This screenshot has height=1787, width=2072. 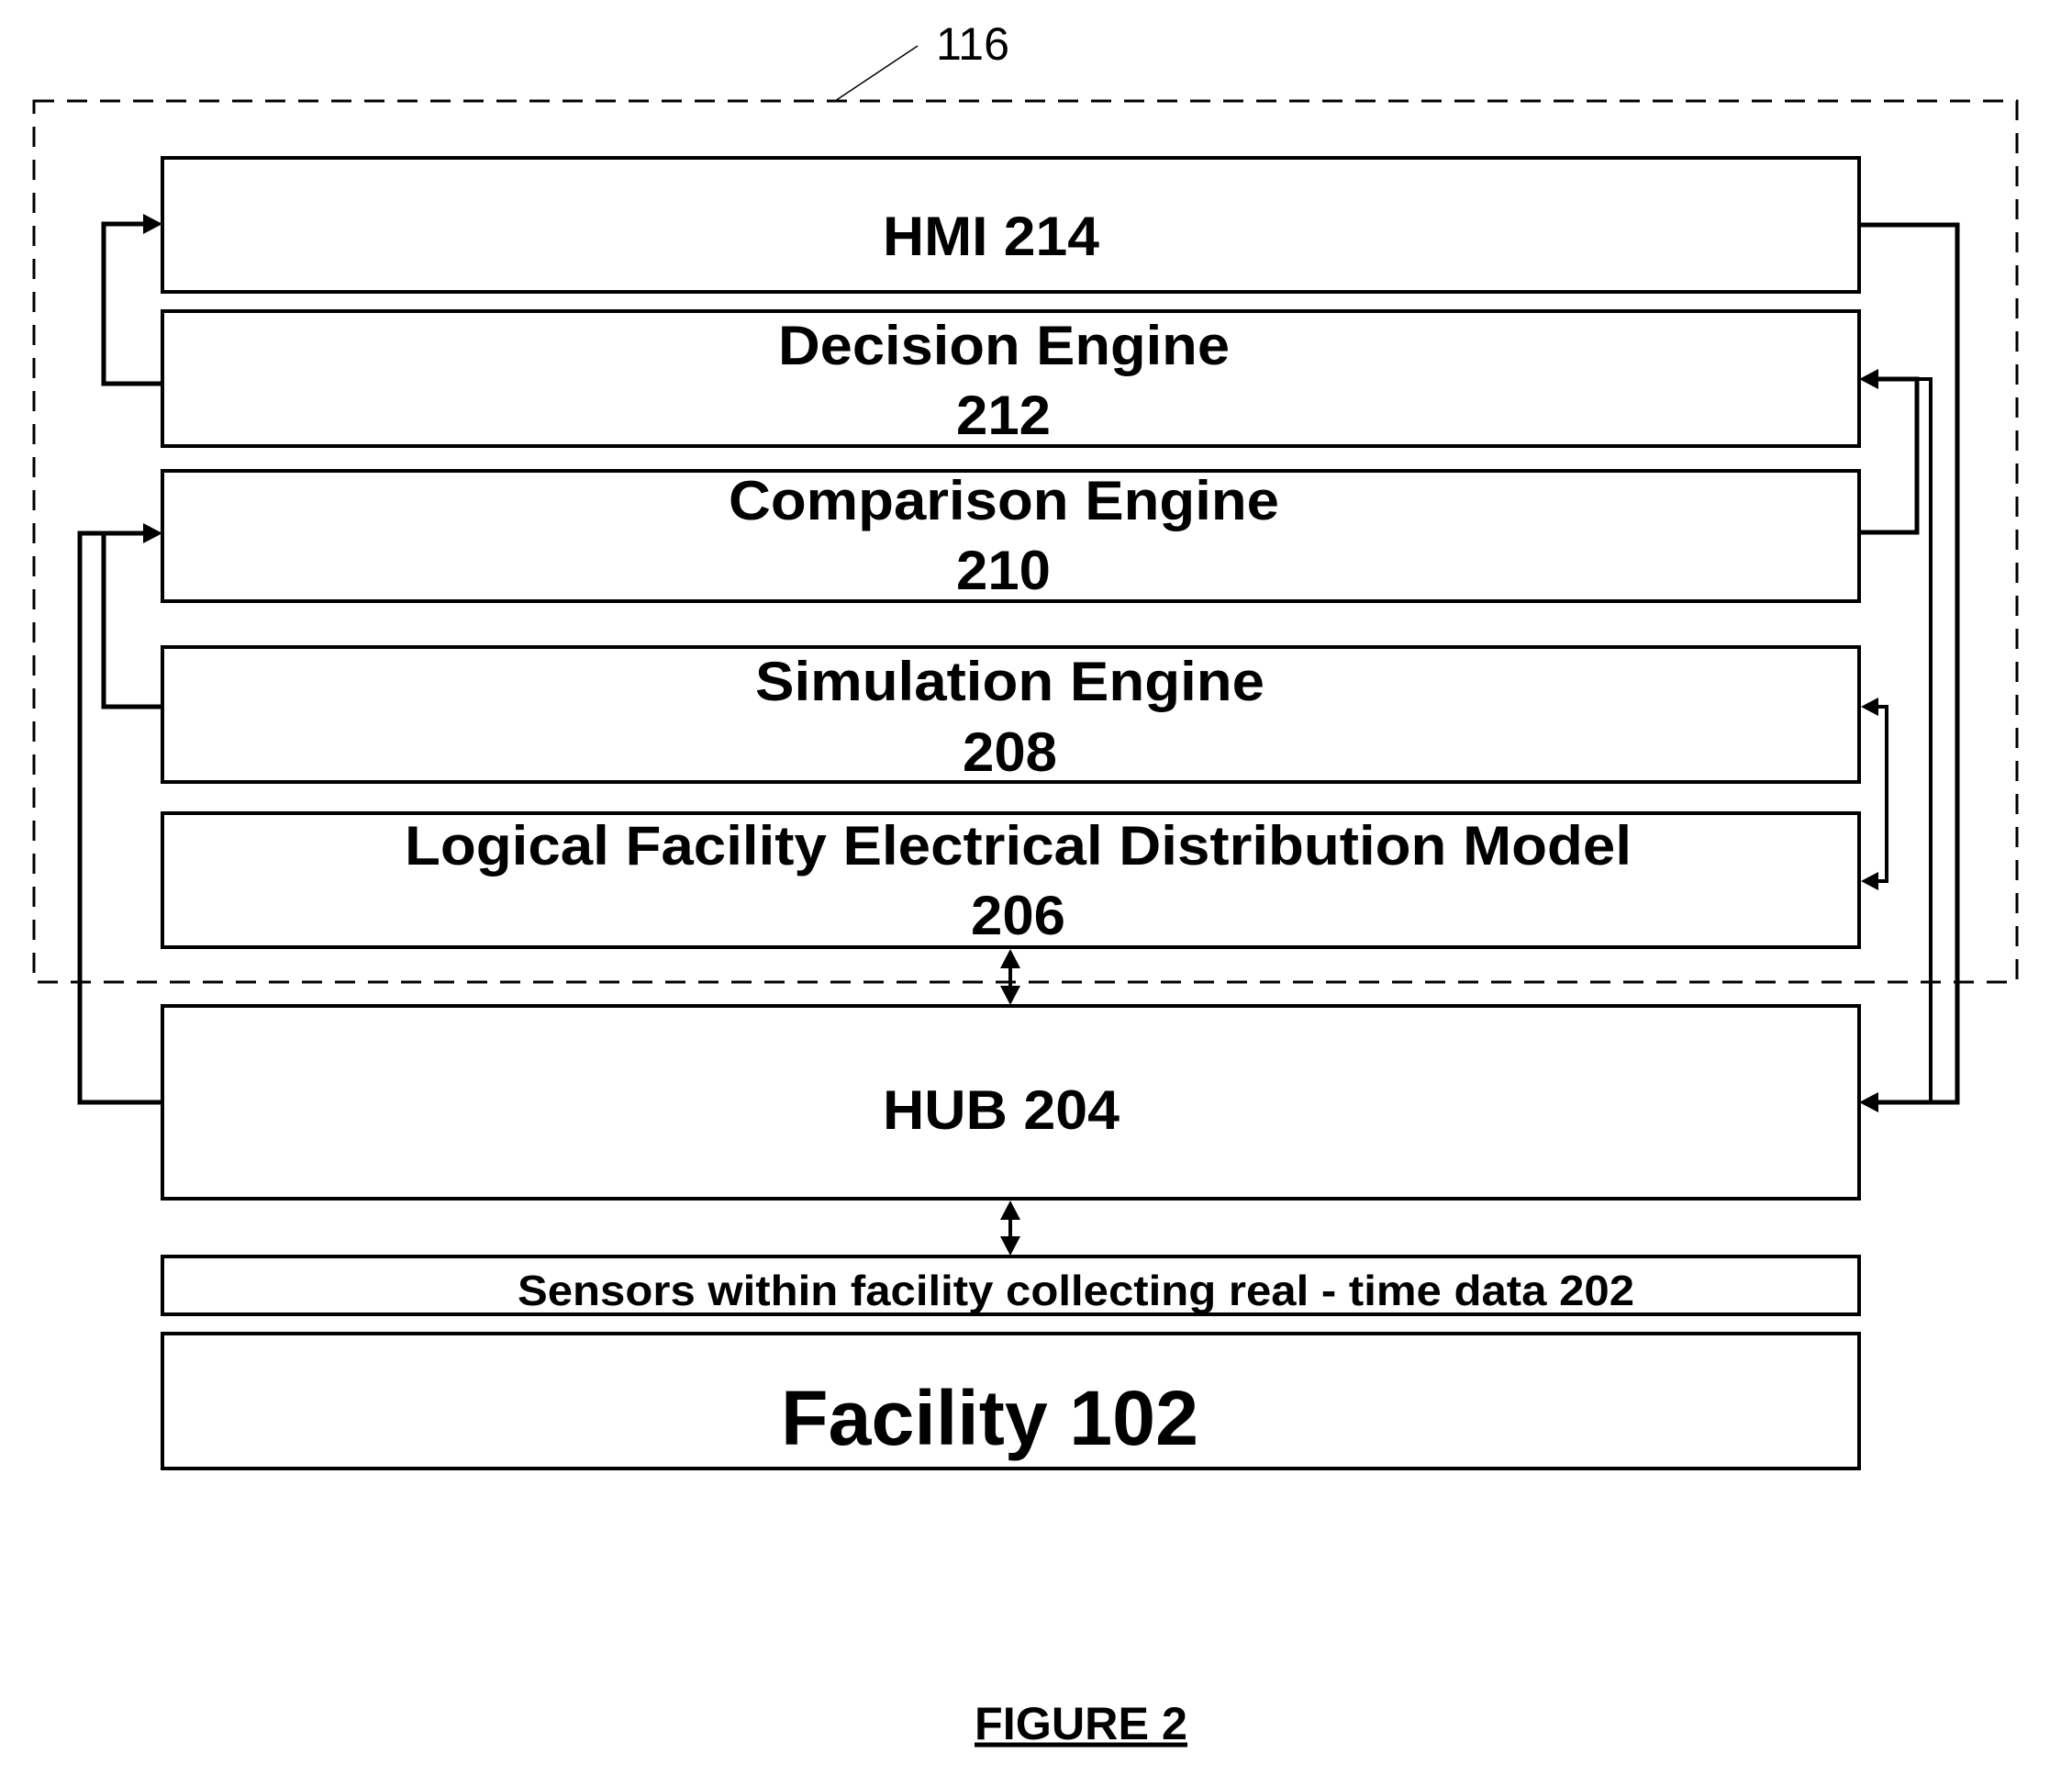 What do you see at coordinates (989, 1418) in the screenshot?
I see `facility-label: Facility 102` at bounding box center [989, 1418].